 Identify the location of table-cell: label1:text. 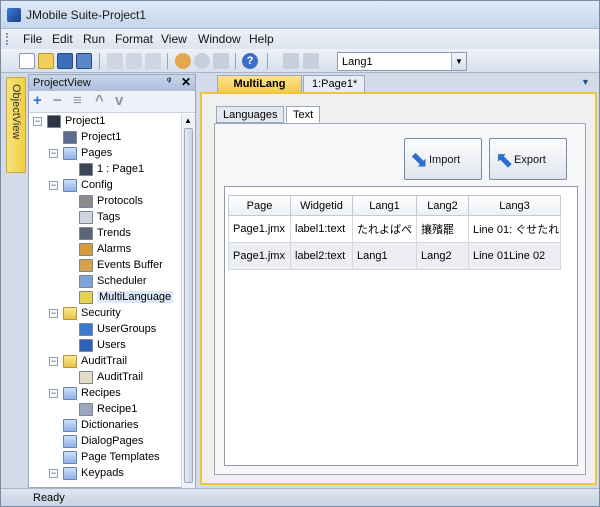
(321, 229).